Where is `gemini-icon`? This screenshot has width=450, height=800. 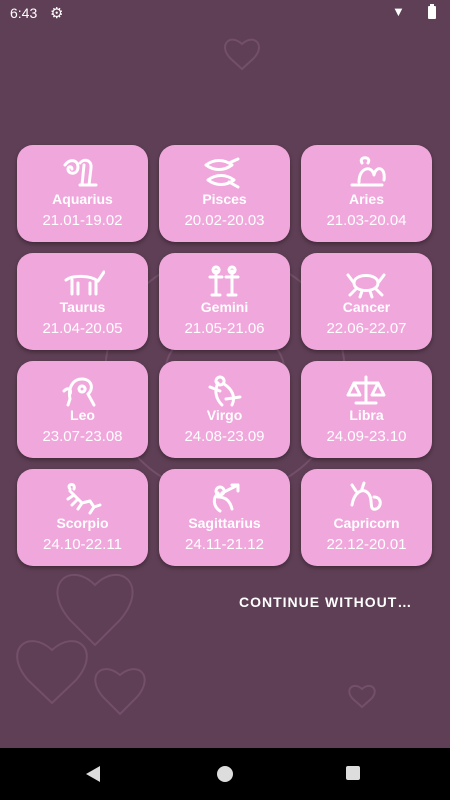 gemini-icon is located at coordinates (224, 281).